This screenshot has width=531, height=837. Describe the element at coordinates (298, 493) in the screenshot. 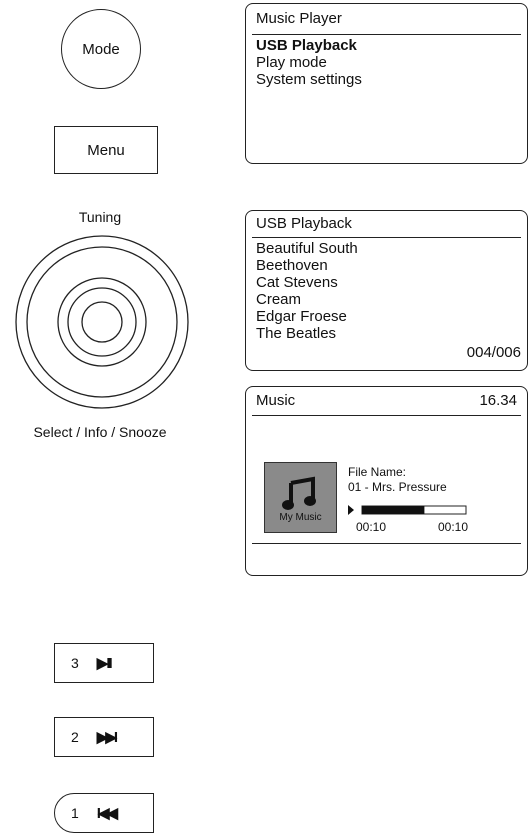

I see `music-note-icon` at that location.